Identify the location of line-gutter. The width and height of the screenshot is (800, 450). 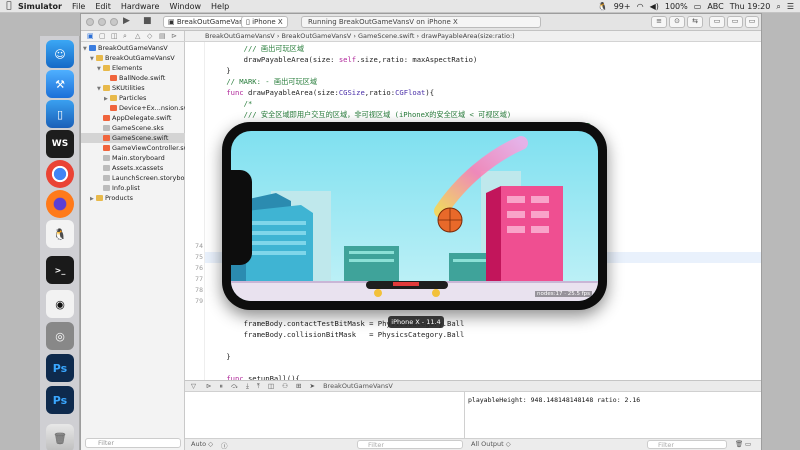
(195, 211).